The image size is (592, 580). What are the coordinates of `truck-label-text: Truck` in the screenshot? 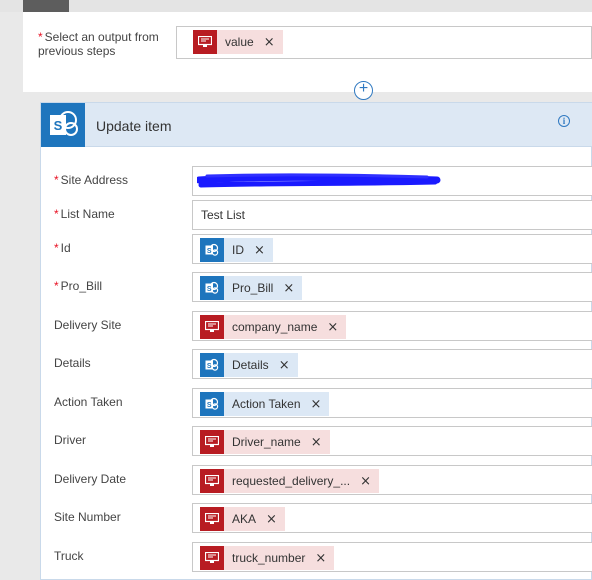 It's located at (69, 556).